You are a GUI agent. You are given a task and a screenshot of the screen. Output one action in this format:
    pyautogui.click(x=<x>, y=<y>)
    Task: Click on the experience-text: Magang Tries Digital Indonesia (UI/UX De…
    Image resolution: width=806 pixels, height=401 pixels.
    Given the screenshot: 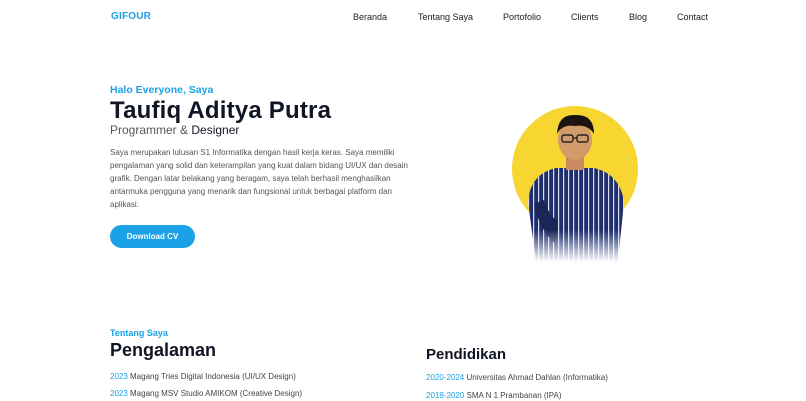 What is the action you would take?
    pyautogui.click(x=211, y=376)
    